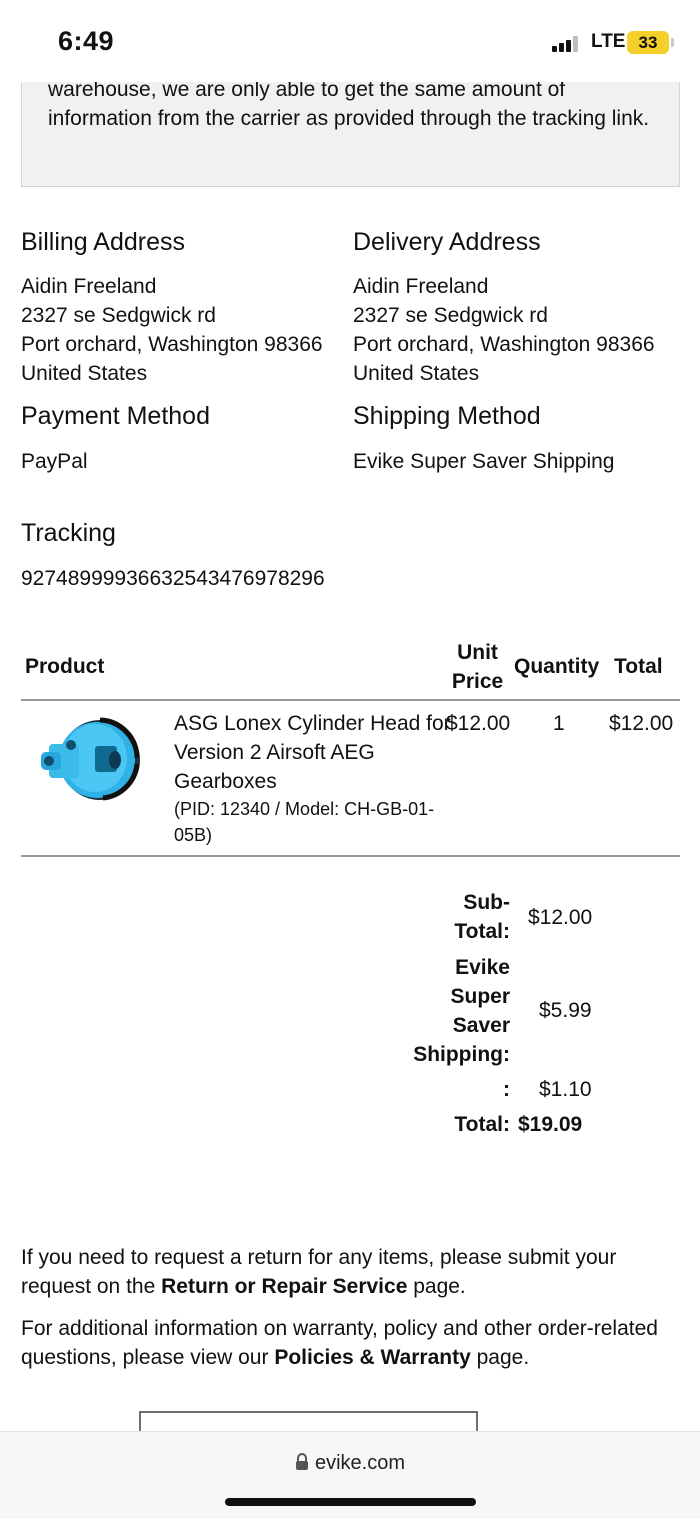 The height and width of the screenshot is (1519, 700). I want to click on battery-tip, so click(672, 42).